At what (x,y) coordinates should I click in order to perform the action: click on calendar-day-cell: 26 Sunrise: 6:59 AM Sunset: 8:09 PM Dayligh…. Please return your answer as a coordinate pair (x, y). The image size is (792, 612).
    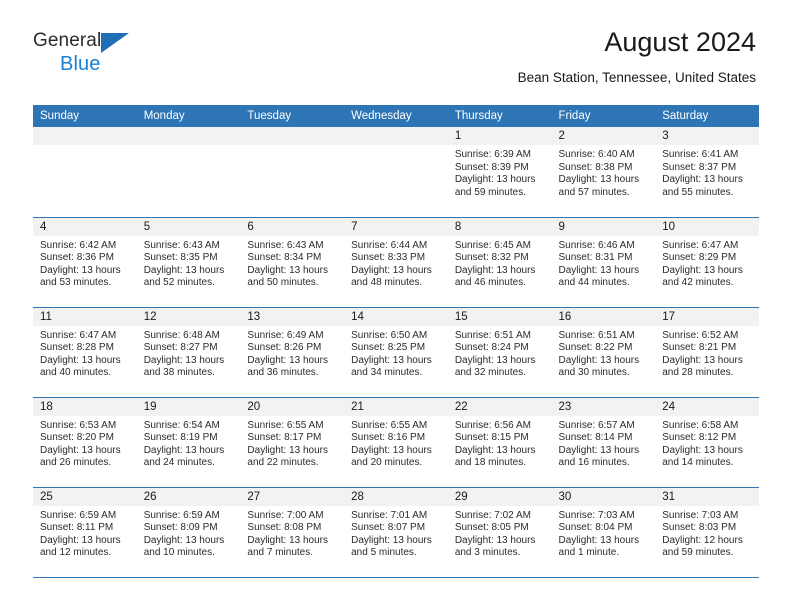
    Looking at the image, I should click on (188, 532).